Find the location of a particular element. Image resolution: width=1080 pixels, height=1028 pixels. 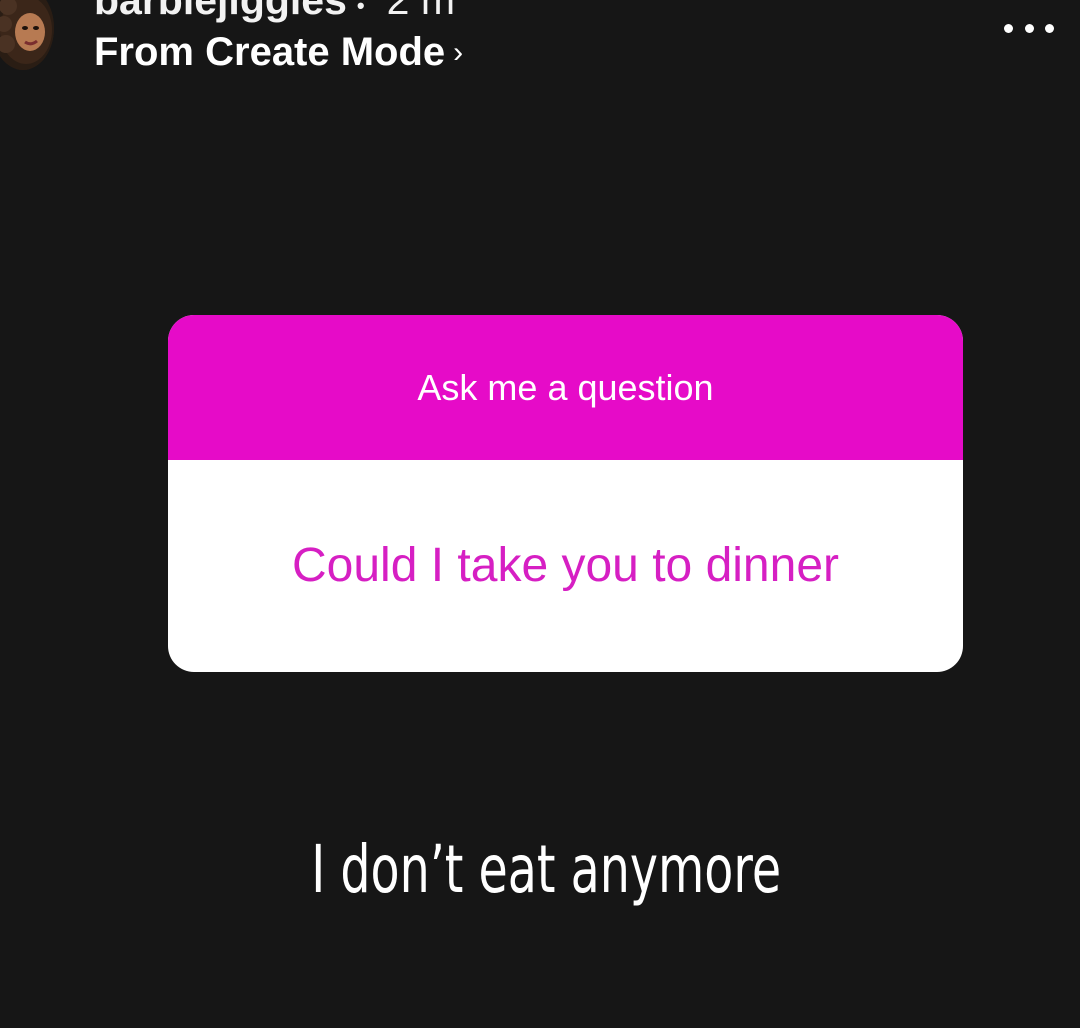

question-answer: Could I take you to dinner is located at coordinates (565, 565).